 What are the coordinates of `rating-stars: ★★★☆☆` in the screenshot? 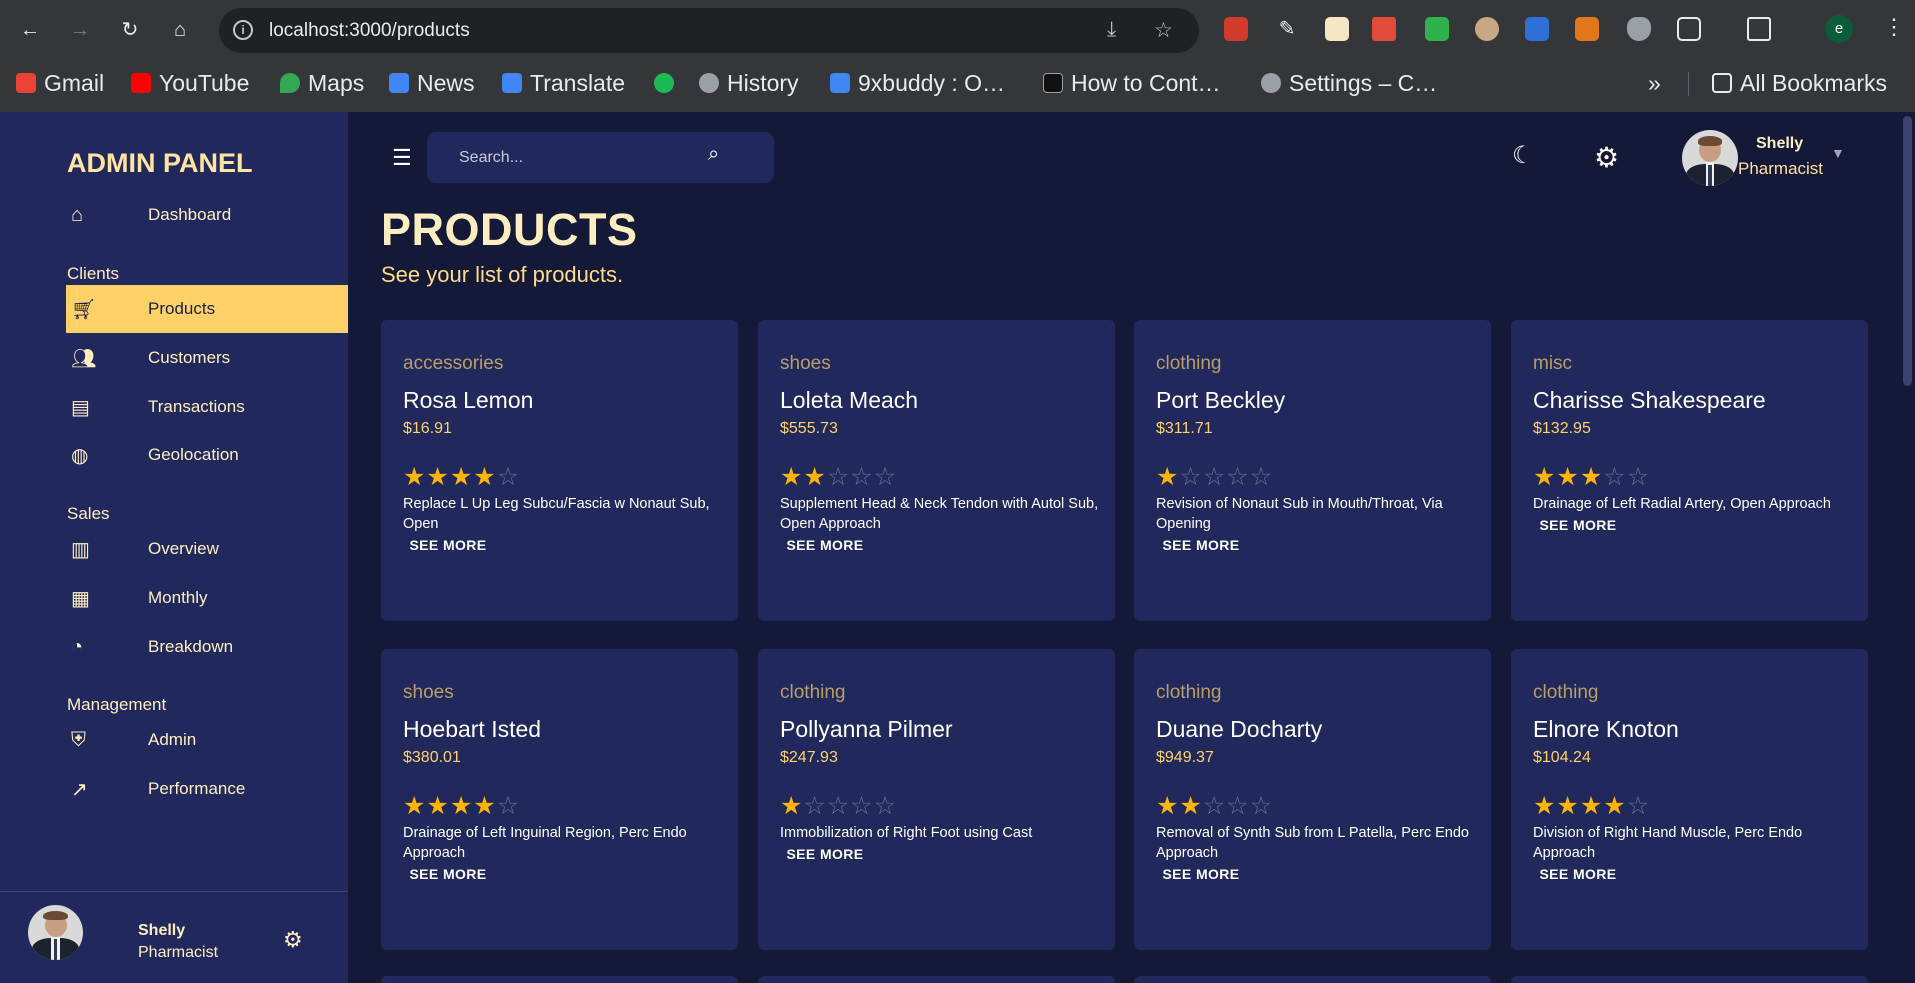 It's located at (1591, 477).